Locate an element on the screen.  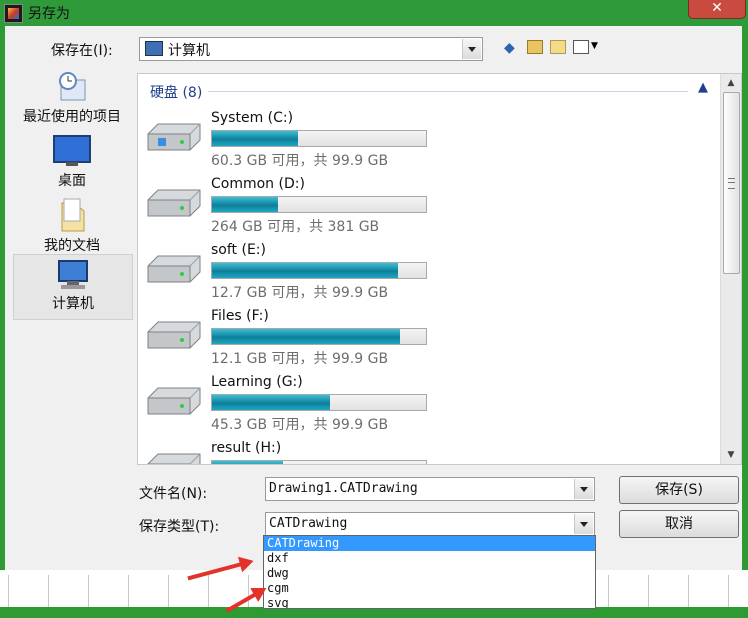
filetype-value: CATDrawing is located at coordinates (308, 523).